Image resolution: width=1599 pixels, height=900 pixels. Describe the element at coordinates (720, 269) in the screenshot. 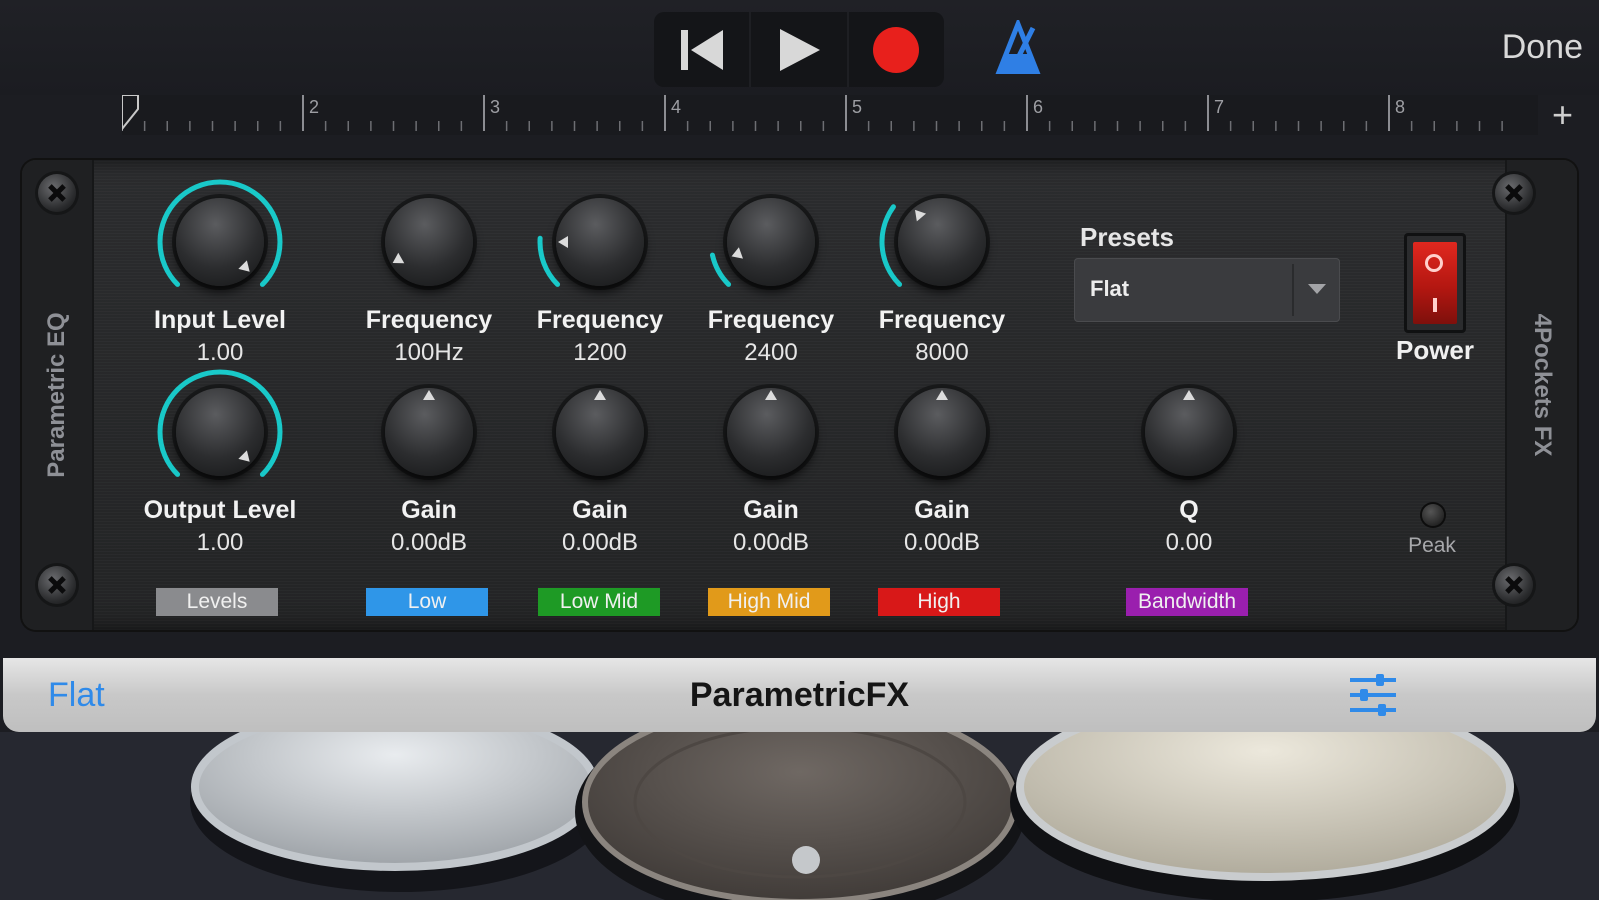

I see `frequency-high-mid-arc-path` at that location.